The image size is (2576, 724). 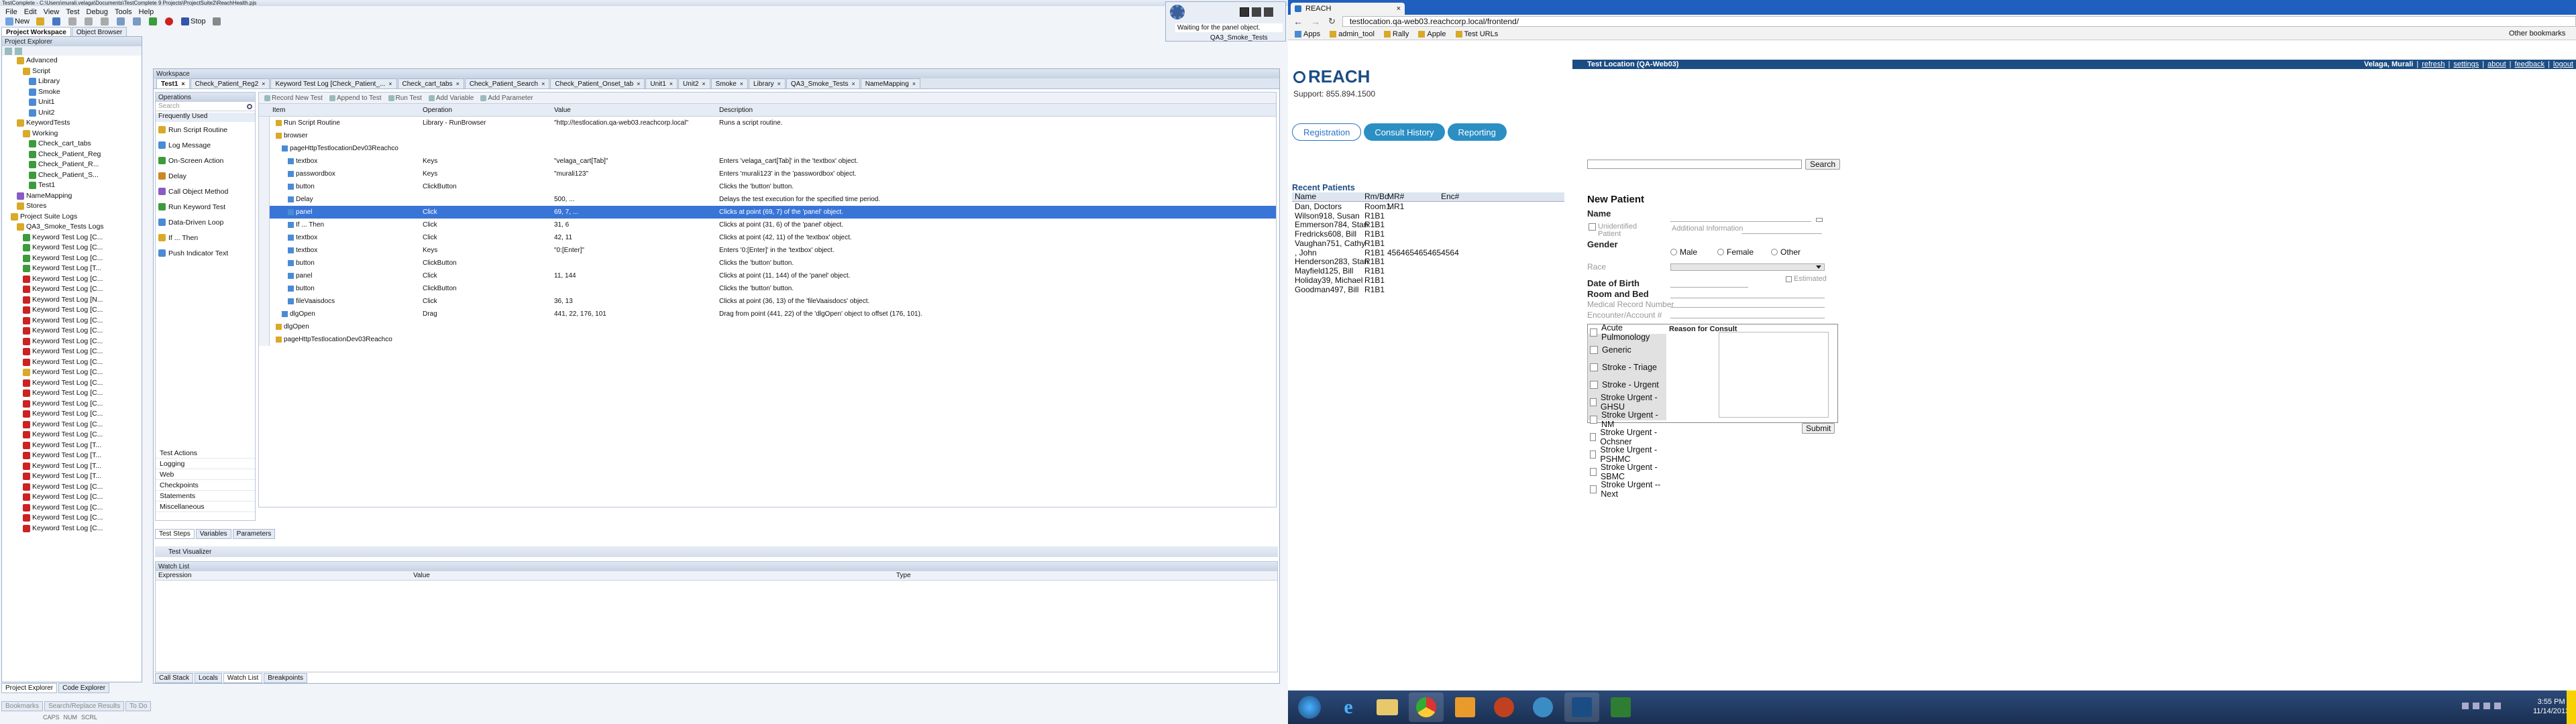 What do you see at coordinates (30, 12) in the screenshot?
I see `menu-edit: Edit` at bounding box center [30, 12].